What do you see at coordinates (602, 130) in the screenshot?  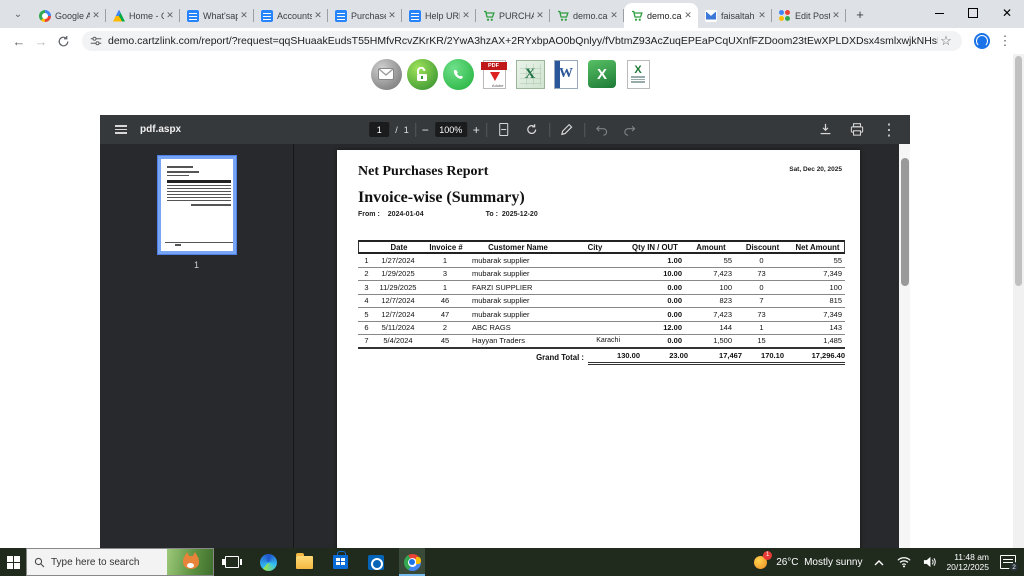 I see `undo-icon` at bounding box center [602, 130].